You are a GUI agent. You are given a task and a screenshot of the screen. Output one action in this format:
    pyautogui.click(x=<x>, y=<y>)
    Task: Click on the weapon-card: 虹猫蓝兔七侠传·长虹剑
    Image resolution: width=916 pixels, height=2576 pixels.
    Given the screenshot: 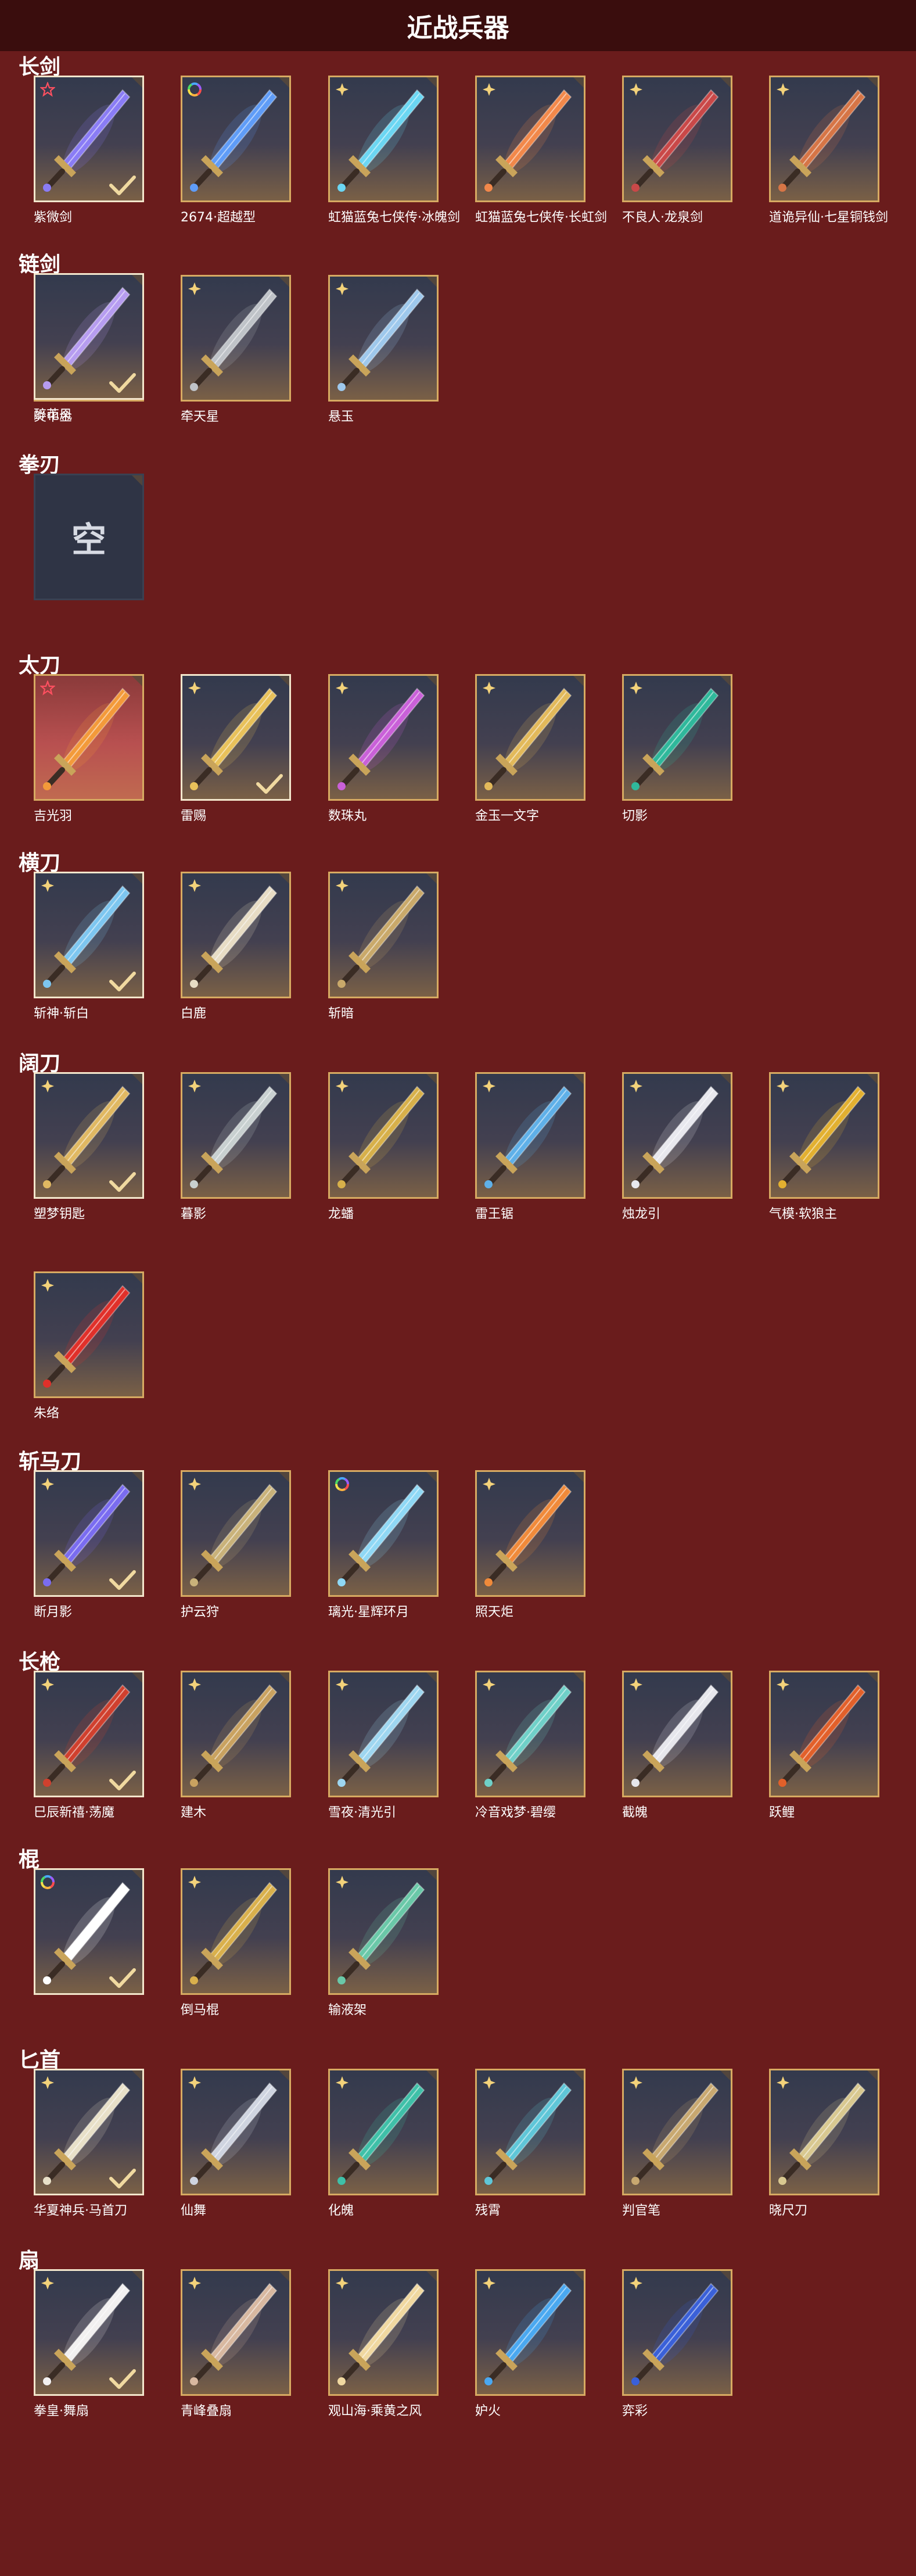 What is the action you would take?
    pyautogui.click(x=541, y=174)
    